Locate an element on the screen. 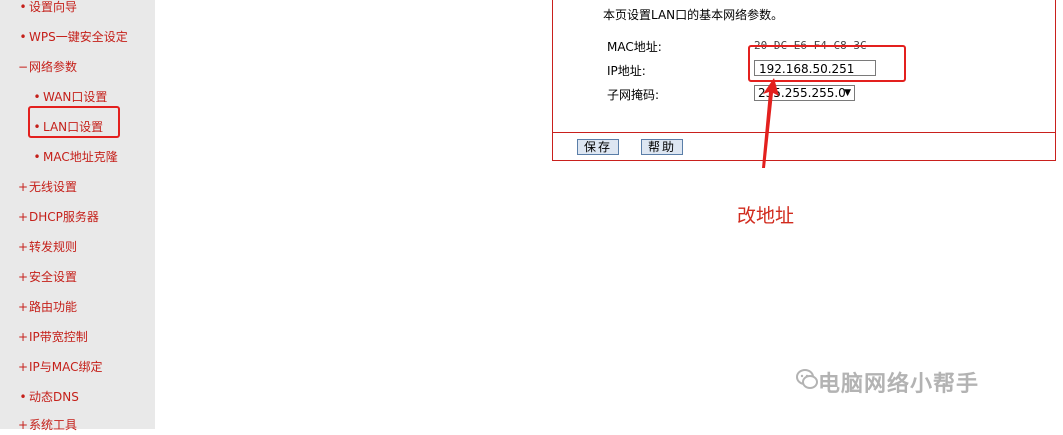 The image size is (1063, 435). ip-label: IP地址: is located at coordinates (626, 71).